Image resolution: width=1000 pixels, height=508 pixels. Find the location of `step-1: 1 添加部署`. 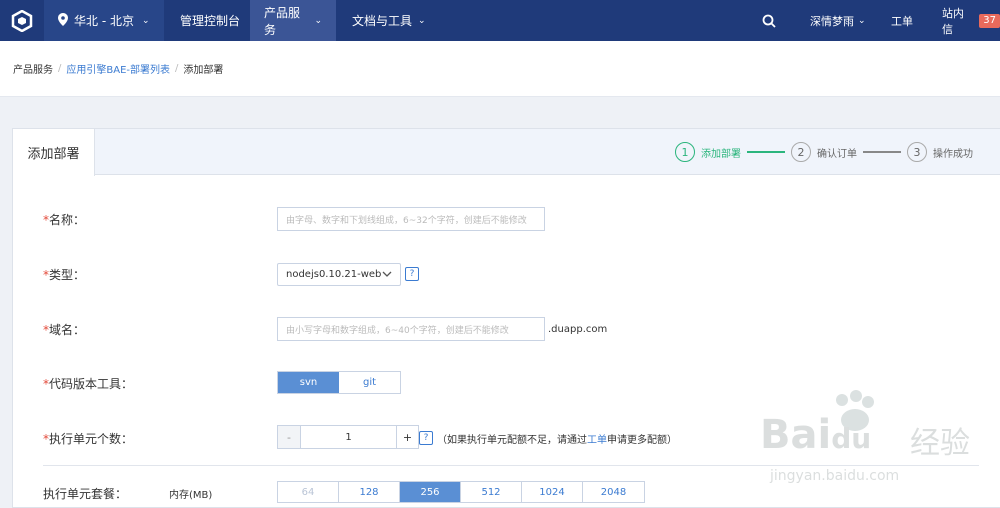

step-1: 1 添加部署 is located at coordinates (708, 152).